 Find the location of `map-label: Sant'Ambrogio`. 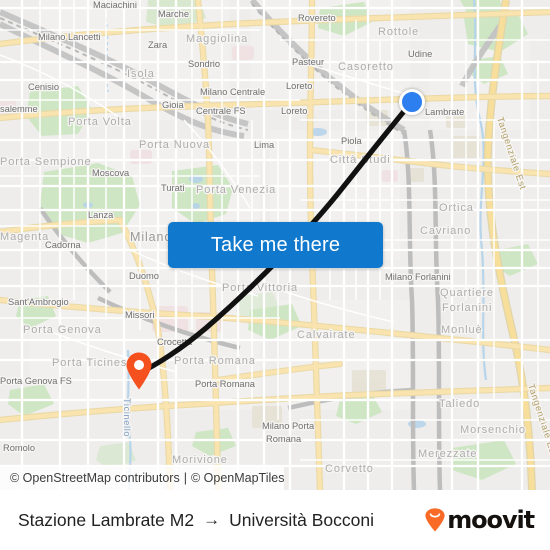

map-label: Sant'Ambrogio is located at coordinates (38, 302).